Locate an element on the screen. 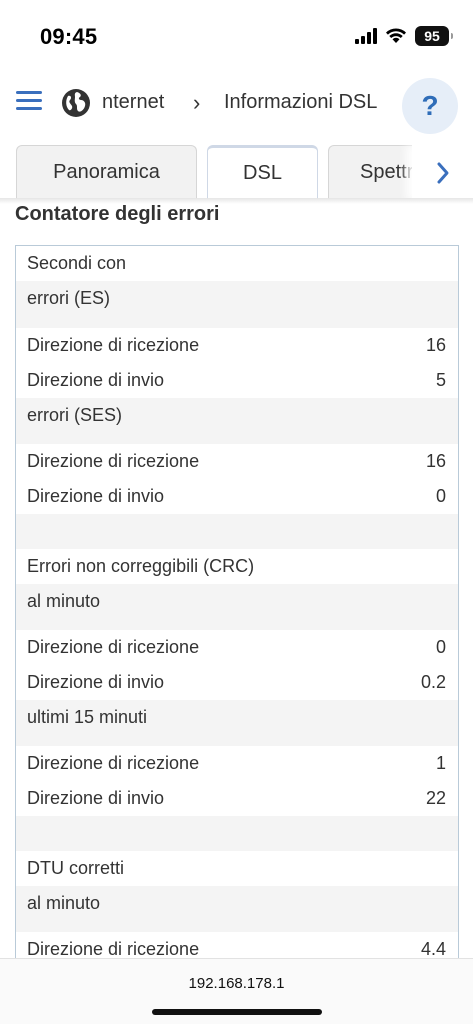  breadcrumb-internet: nternet is located at coordinates (133, 102).